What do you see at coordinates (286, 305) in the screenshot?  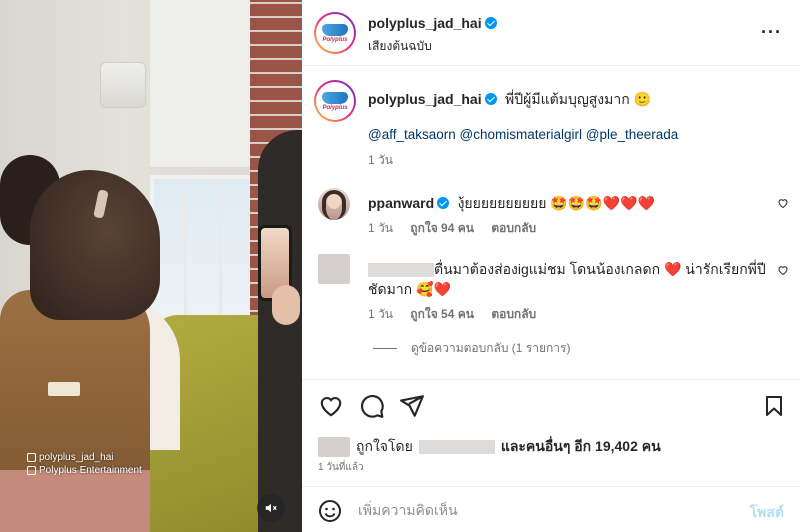 I see `adult-hand` at bounding box center [286, 305].